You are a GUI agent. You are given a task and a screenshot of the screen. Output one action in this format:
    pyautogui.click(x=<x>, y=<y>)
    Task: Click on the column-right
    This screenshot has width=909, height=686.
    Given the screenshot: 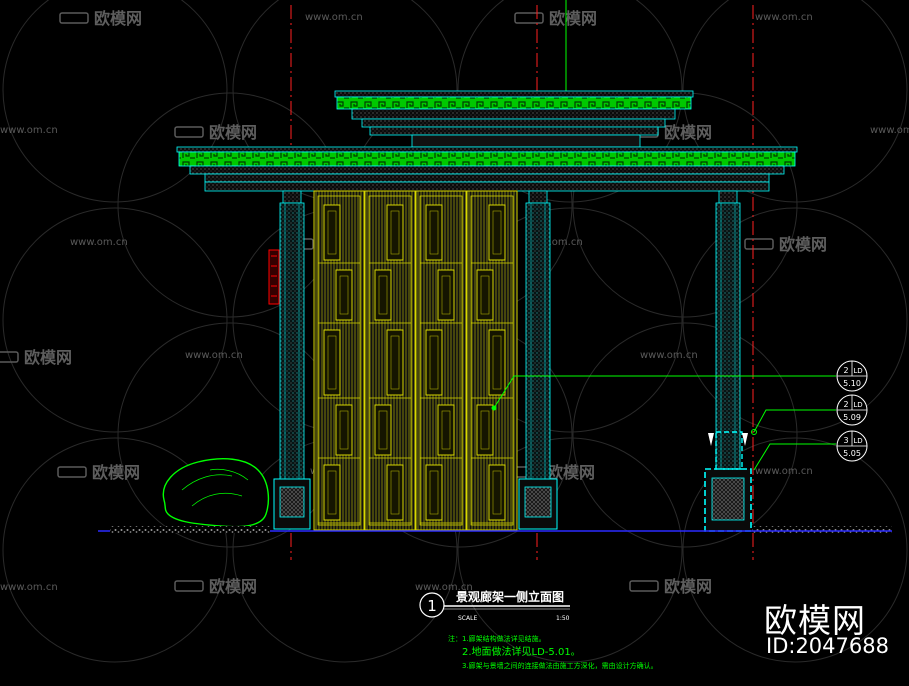 What is the action you would take?
    pyautogui.click(x=728, y=361)
    